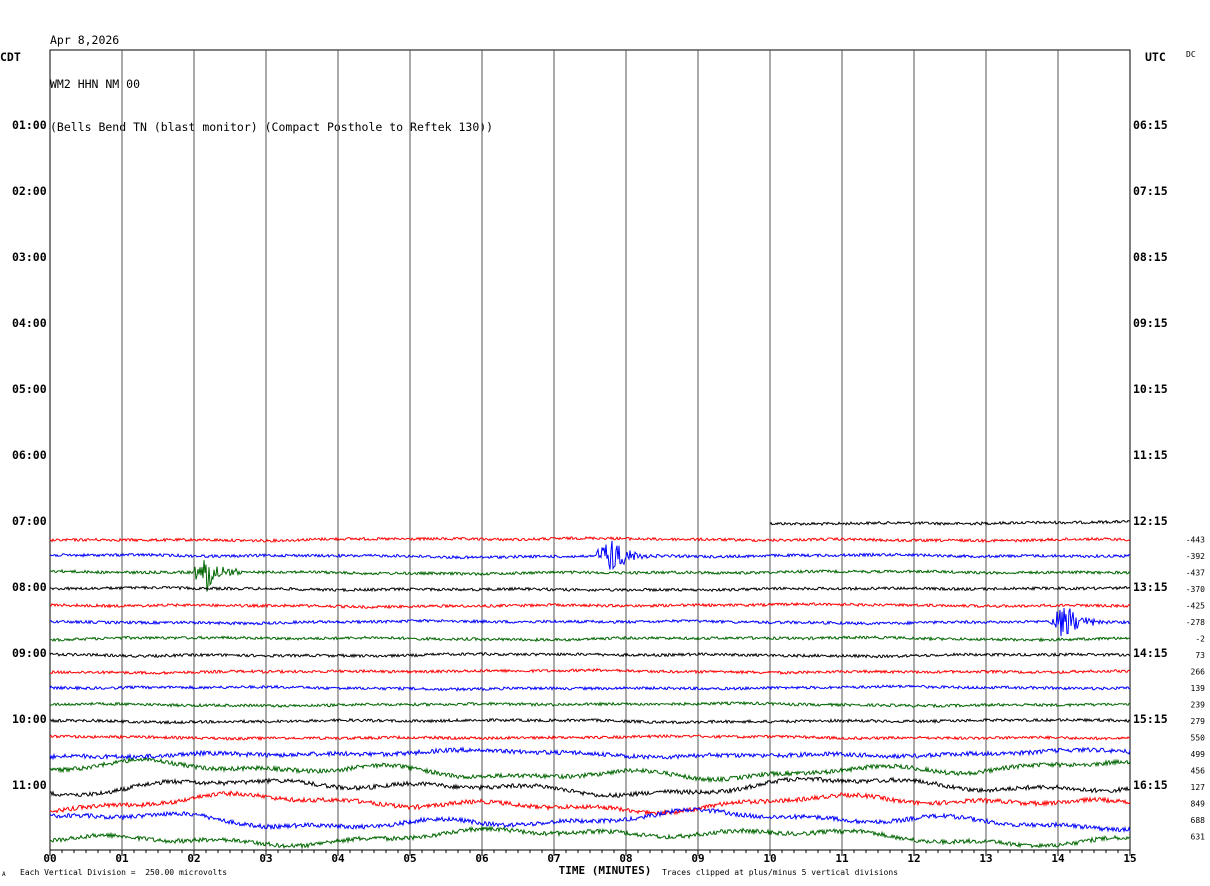 Image resolution: width=1210 pixels, height=886 pixels. What do you see at coordinates (697, 858) in the screenshot?
I see `x-tick-label: 09` at bounding box center [697, 858].